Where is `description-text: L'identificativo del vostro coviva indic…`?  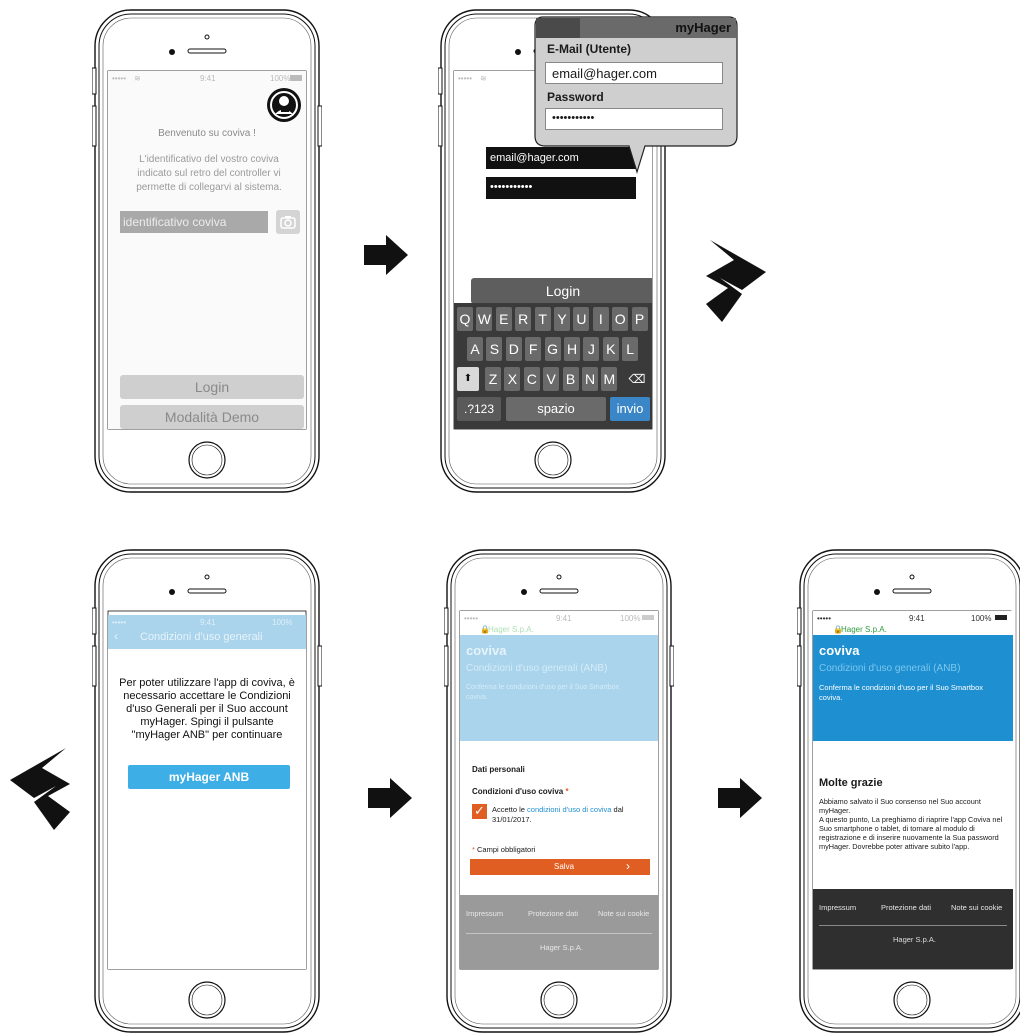
description-text: L'identificativo del vostro coviva indic… is located at coordinates (209, 173).